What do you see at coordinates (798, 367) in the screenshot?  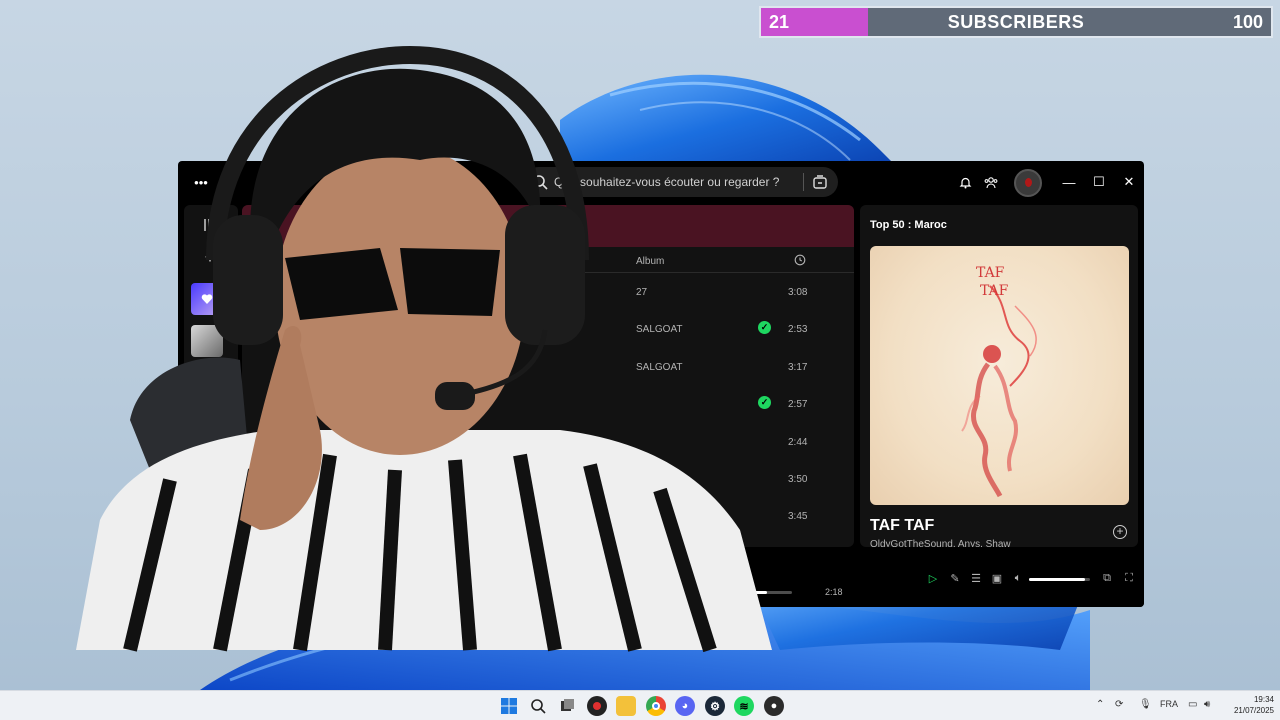 I see `track-duration: 3:17` at bounding box center [798, 367].